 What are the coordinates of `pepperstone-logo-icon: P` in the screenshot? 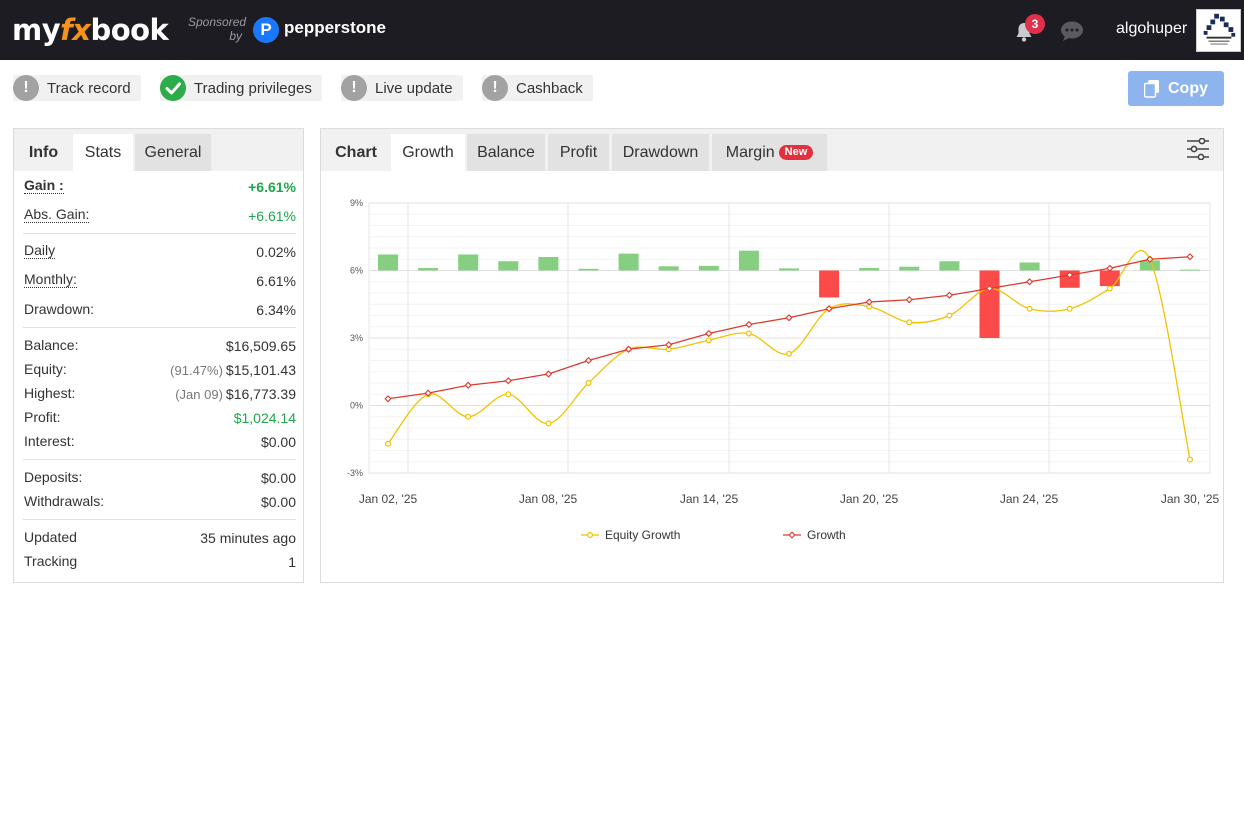 It's located at (266, 30).